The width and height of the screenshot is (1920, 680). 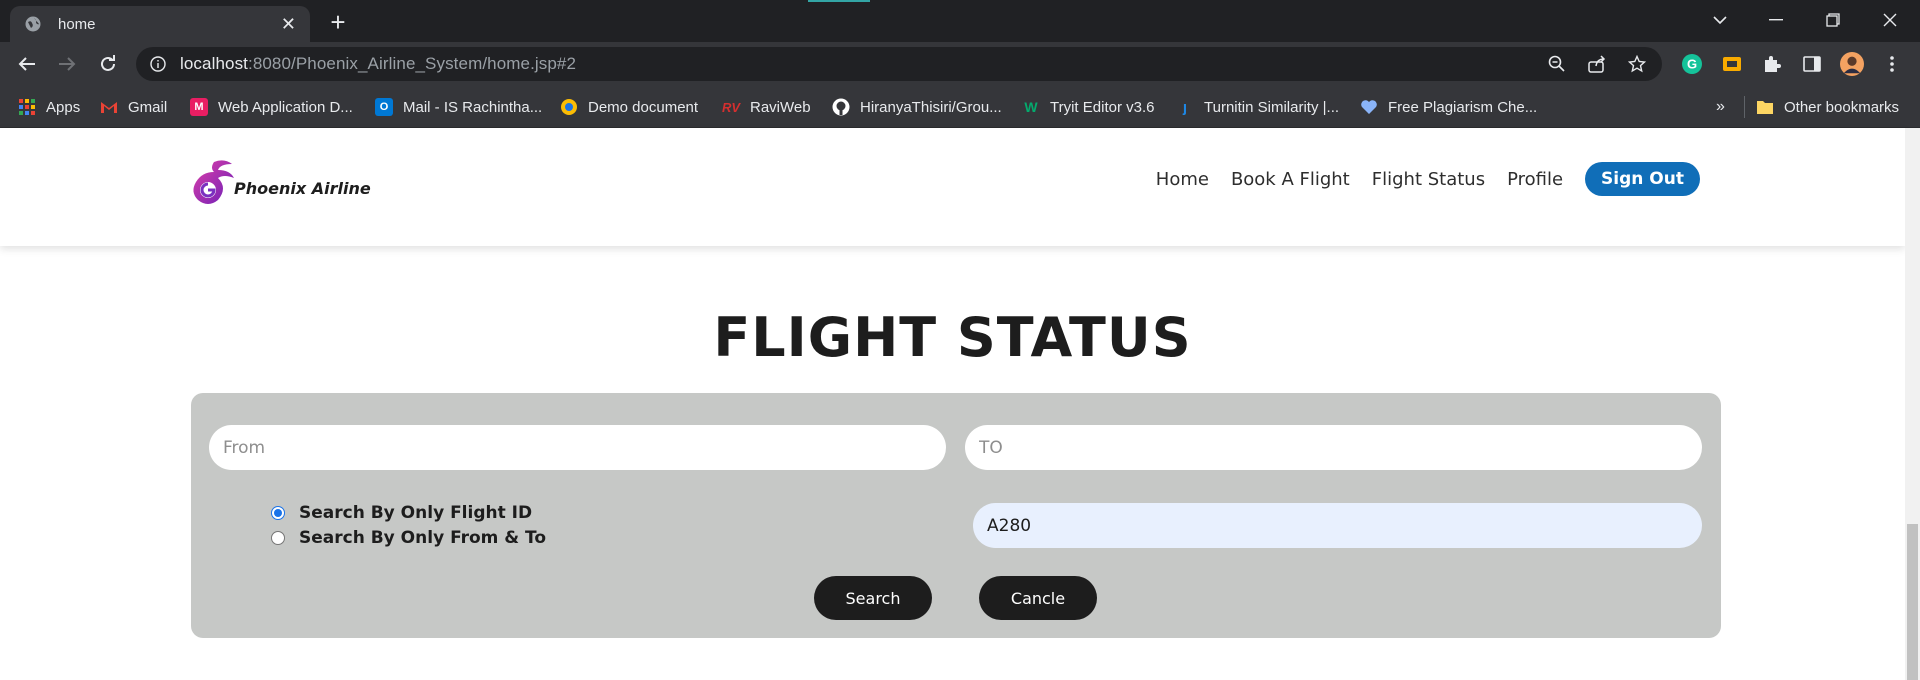 What do you see at coordinates (1038, 598) in the screenshot?
I see `cancel-button: Cancle` at bounding box center [1038, 598].